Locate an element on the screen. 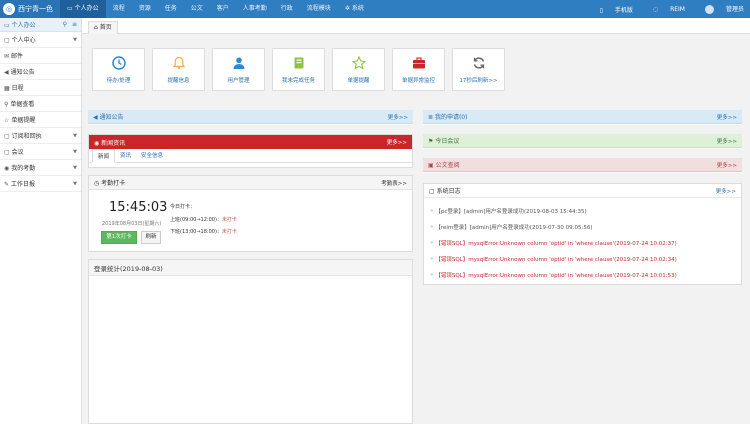 Image resolution: width=750 pixels, height=424 pixels. sidebar-item: ◉ 我的考勤 ▼ is located at coordinates (40, 168).